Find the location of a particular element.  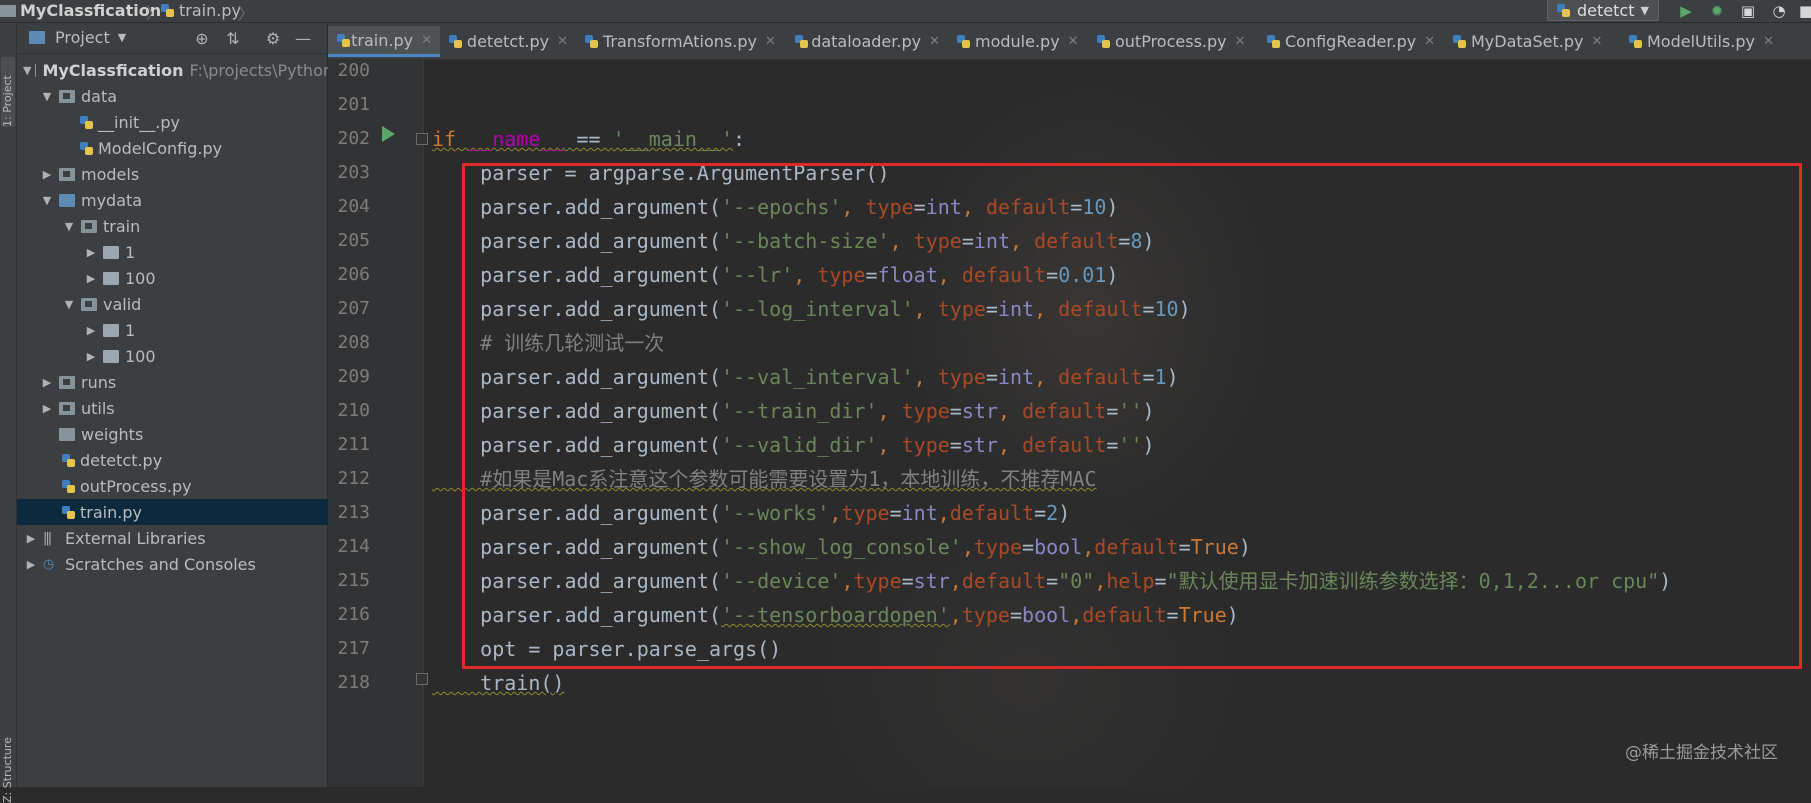

tab-detetct-py: detetct.py ✕ is located at coordinates (508, 41).